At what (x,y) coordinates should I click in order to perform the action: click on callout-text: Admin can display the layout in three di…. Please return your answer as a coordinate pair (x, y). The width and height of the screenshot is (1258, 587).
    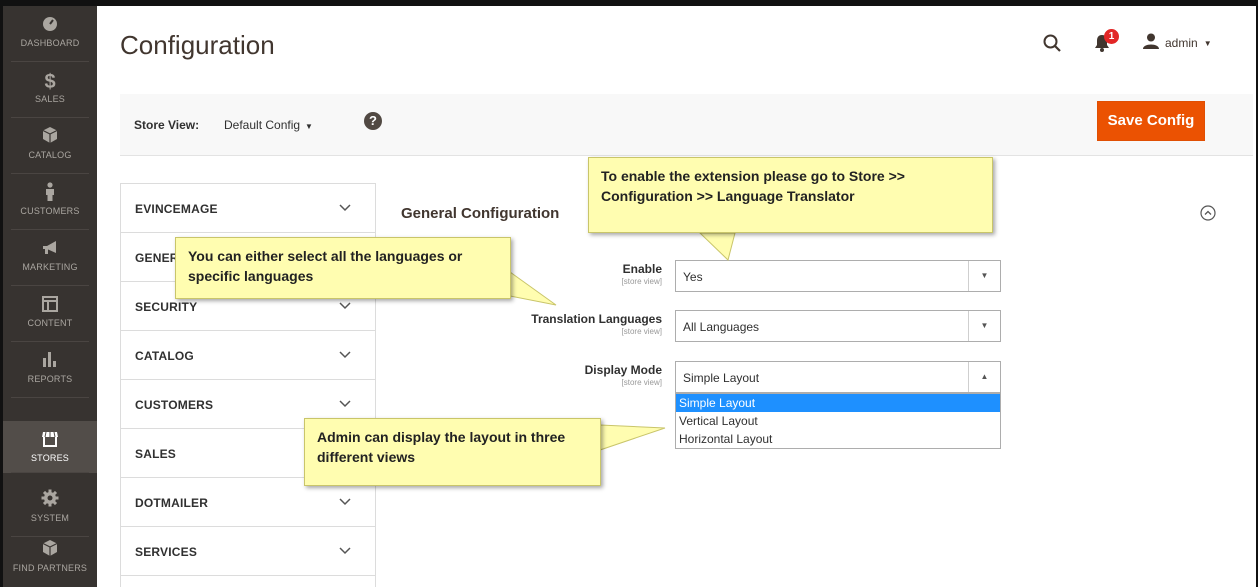
    Looking at the image, I should click on (452, 452).